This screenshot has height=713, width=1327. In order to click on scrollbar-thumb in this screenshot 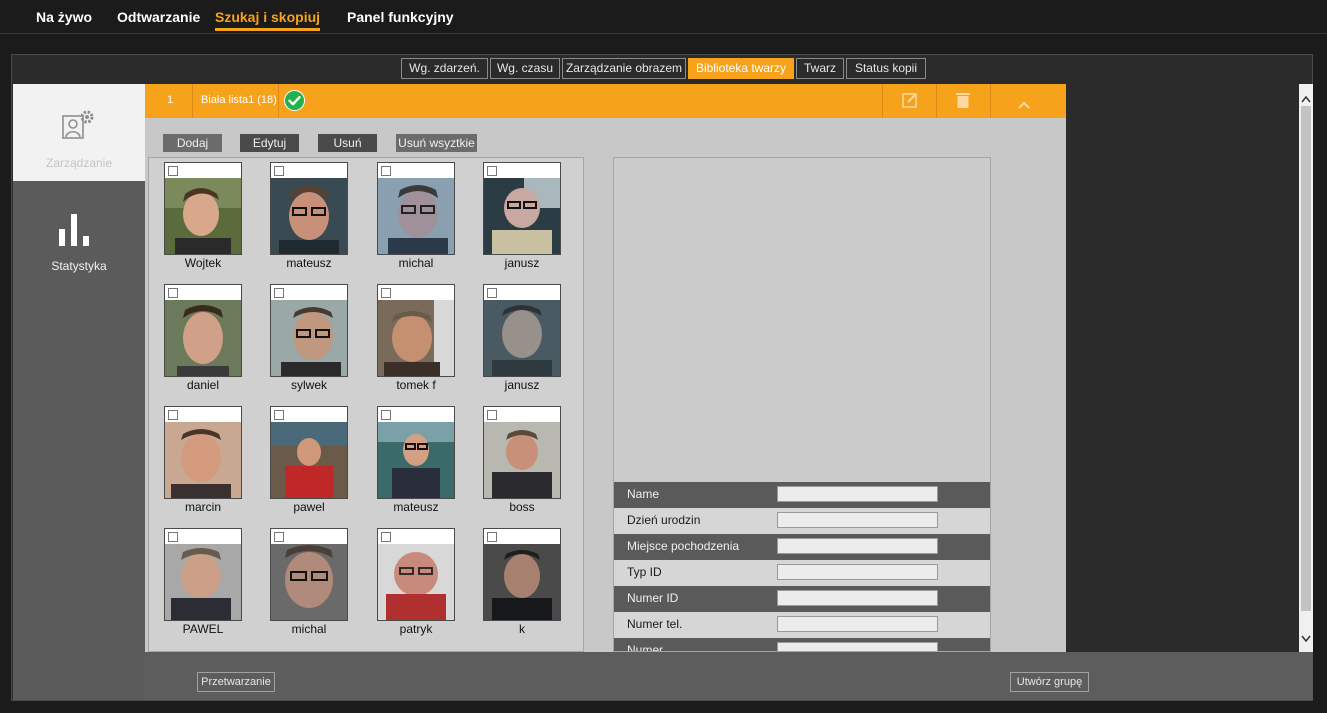, I will do `click(1306, 358)`.